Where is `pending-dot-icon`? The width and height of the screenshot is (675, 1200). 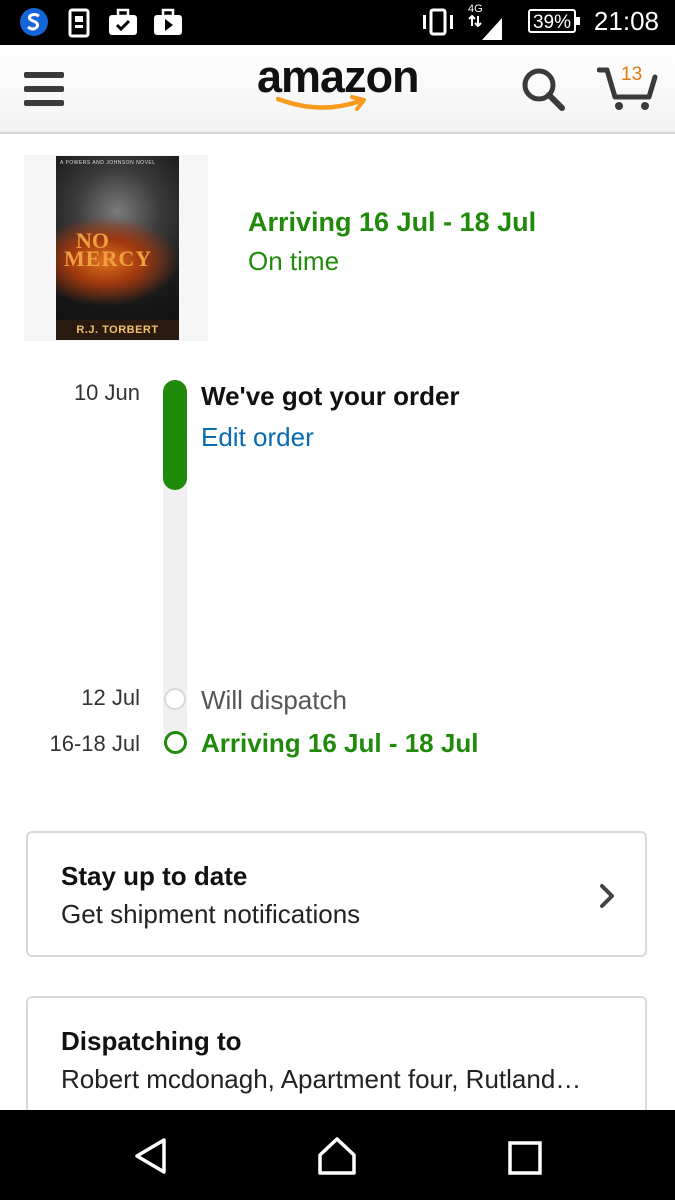
pending-dot-icon is located at coordinates (175, 699).